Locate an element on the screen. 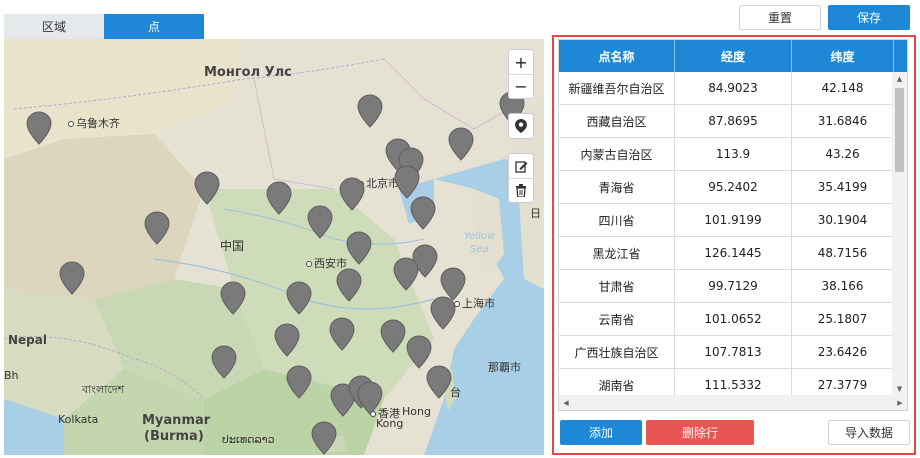  label-kolkata: Kolkata is located at coordinates (78, 419).